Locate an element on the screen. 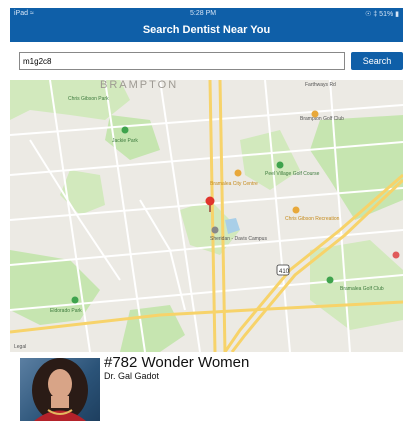 The image size is (403, 421). park-label: Eldorado Park is located at coordinates (66, 311).